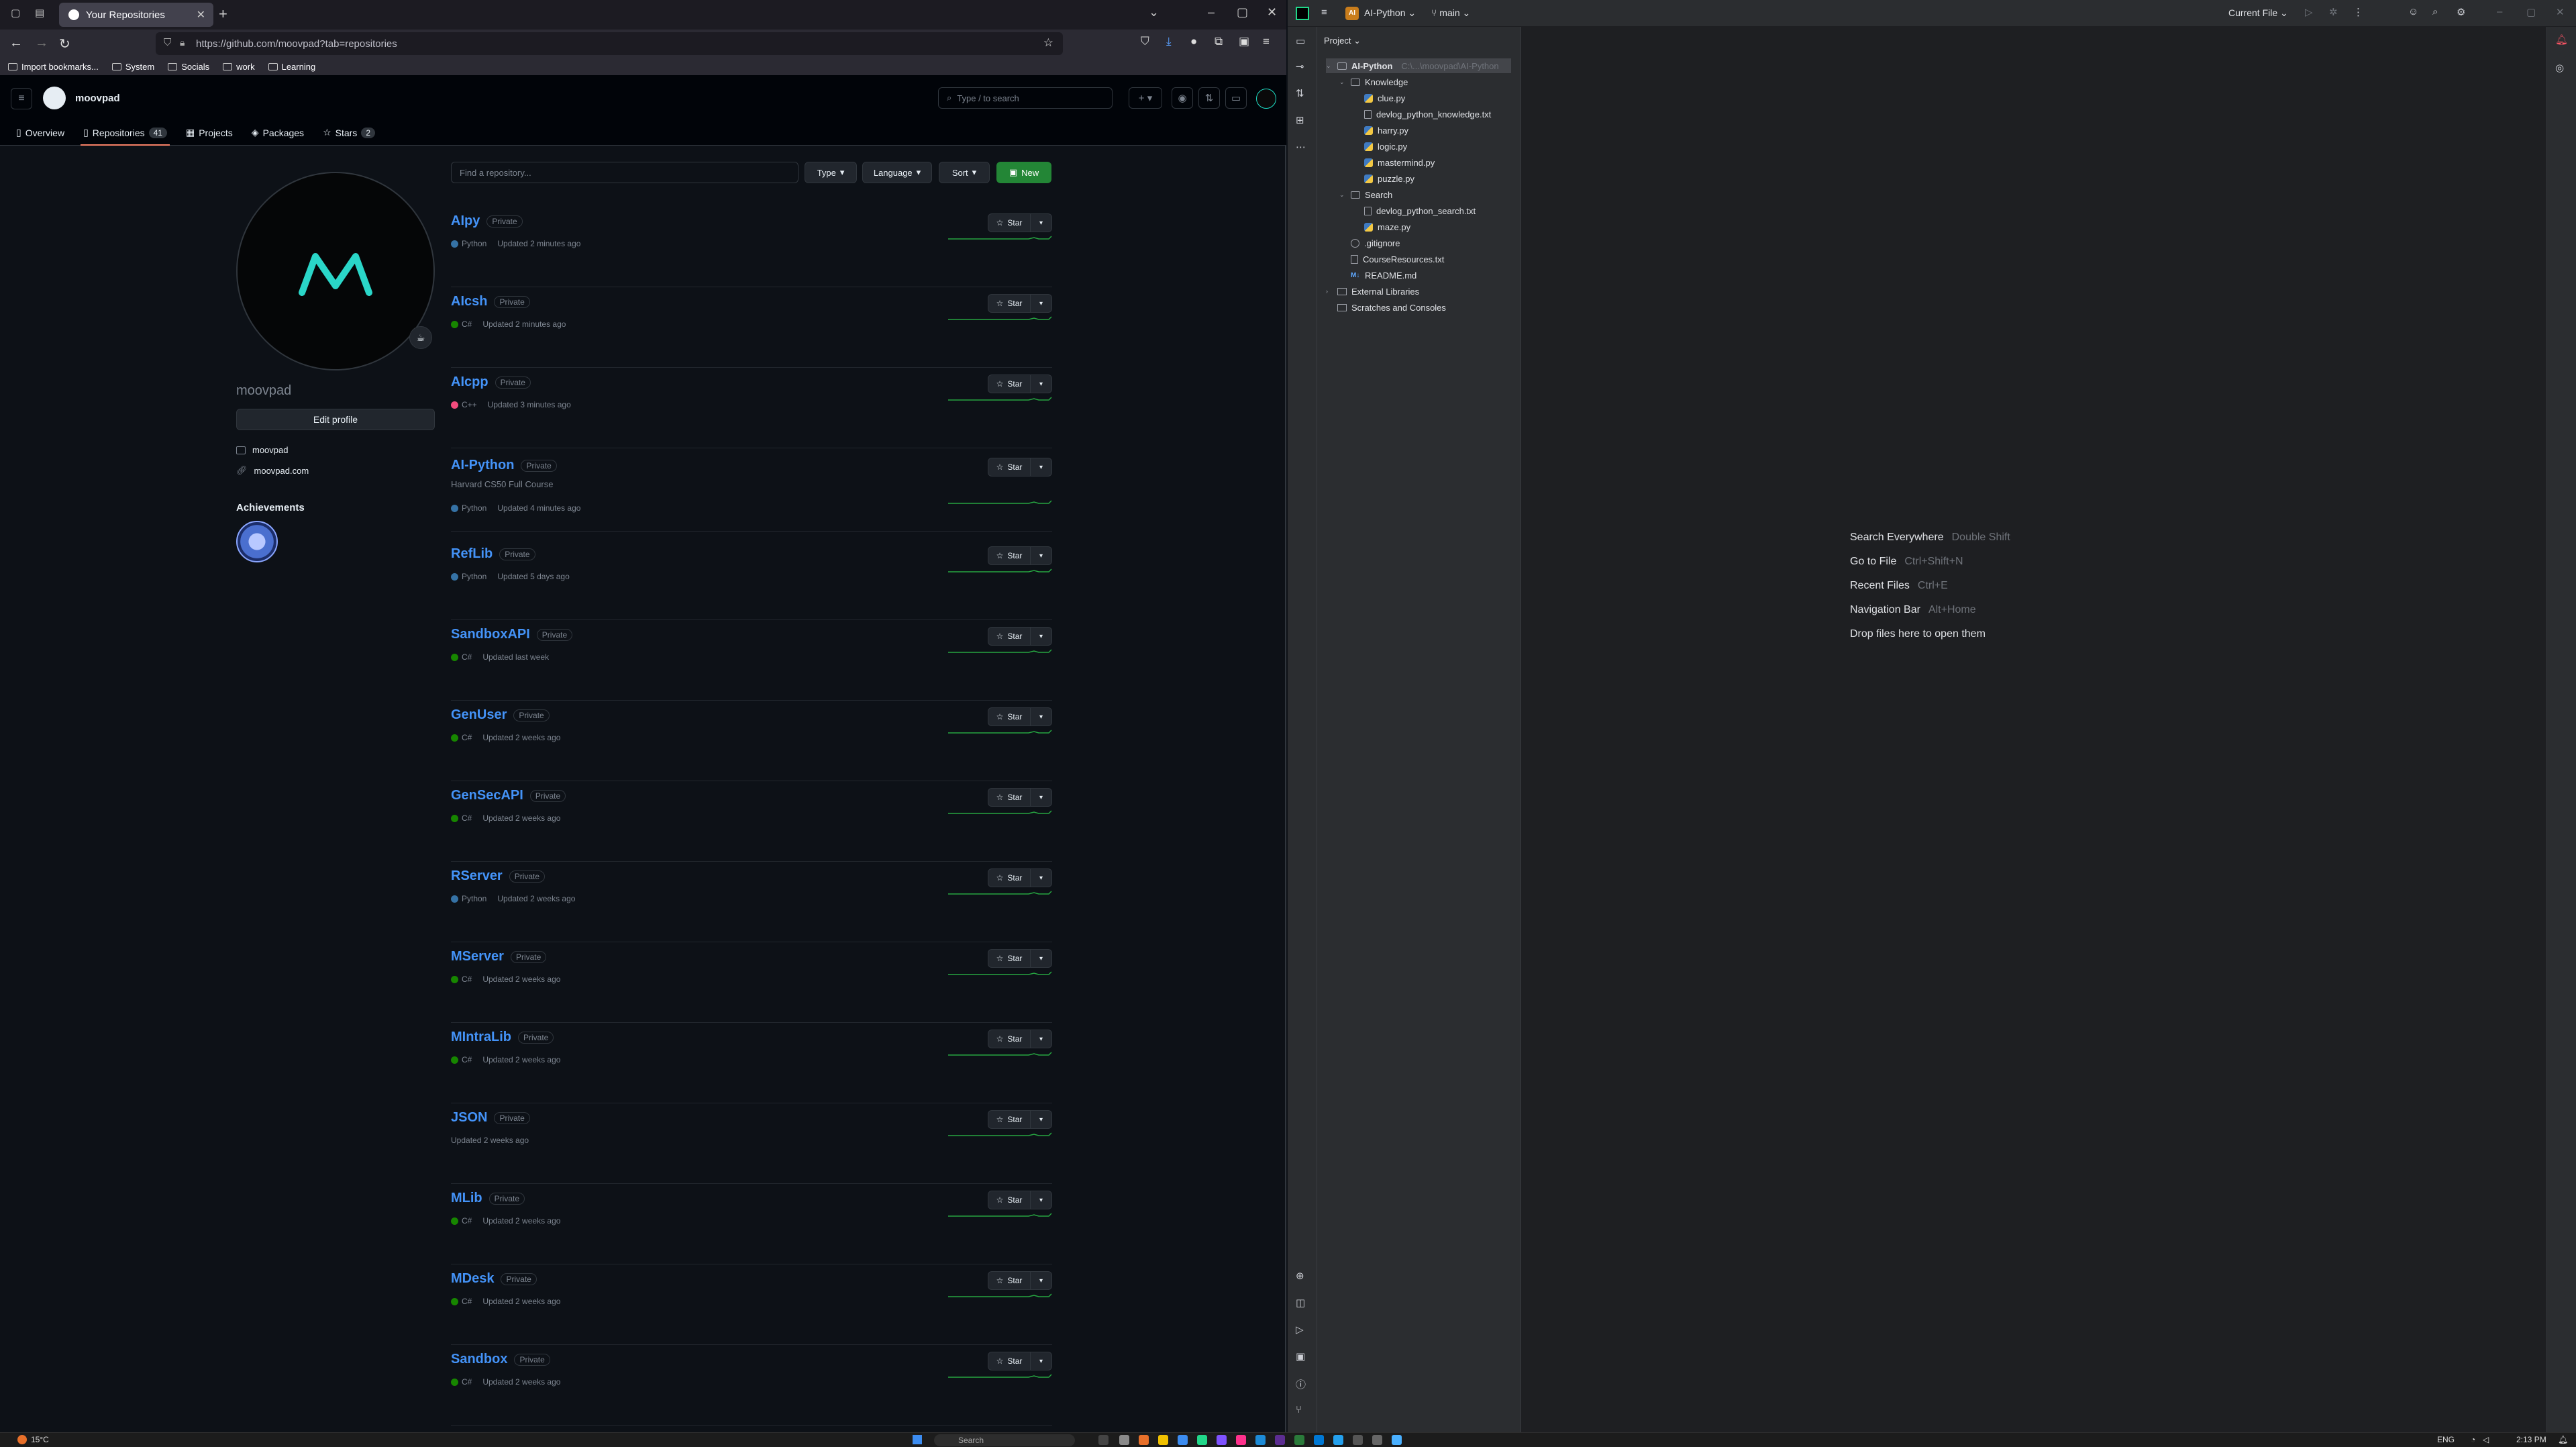 This screenshot has height=1447, width=2576. What do you see at coordinates (272, 470) in the screenshot?
I see `profile-website: 🔗︎ moovpad.com` at bounding box center [272, 470].